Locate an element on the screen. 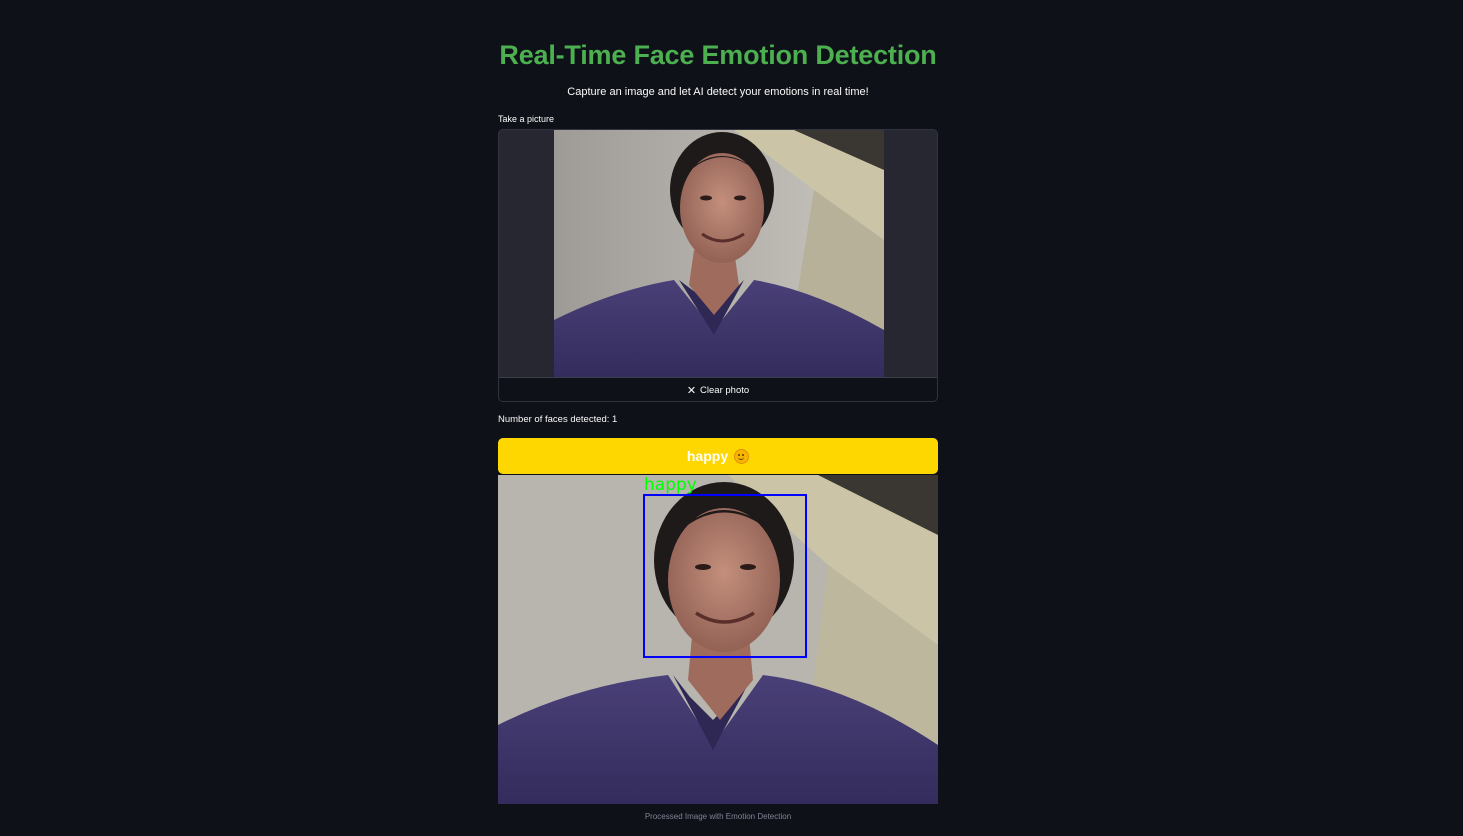 The width and height of the screenshot is (1463, 836). clear-photo-button: ✕ Clear photo is located at coordinates (718, 389).